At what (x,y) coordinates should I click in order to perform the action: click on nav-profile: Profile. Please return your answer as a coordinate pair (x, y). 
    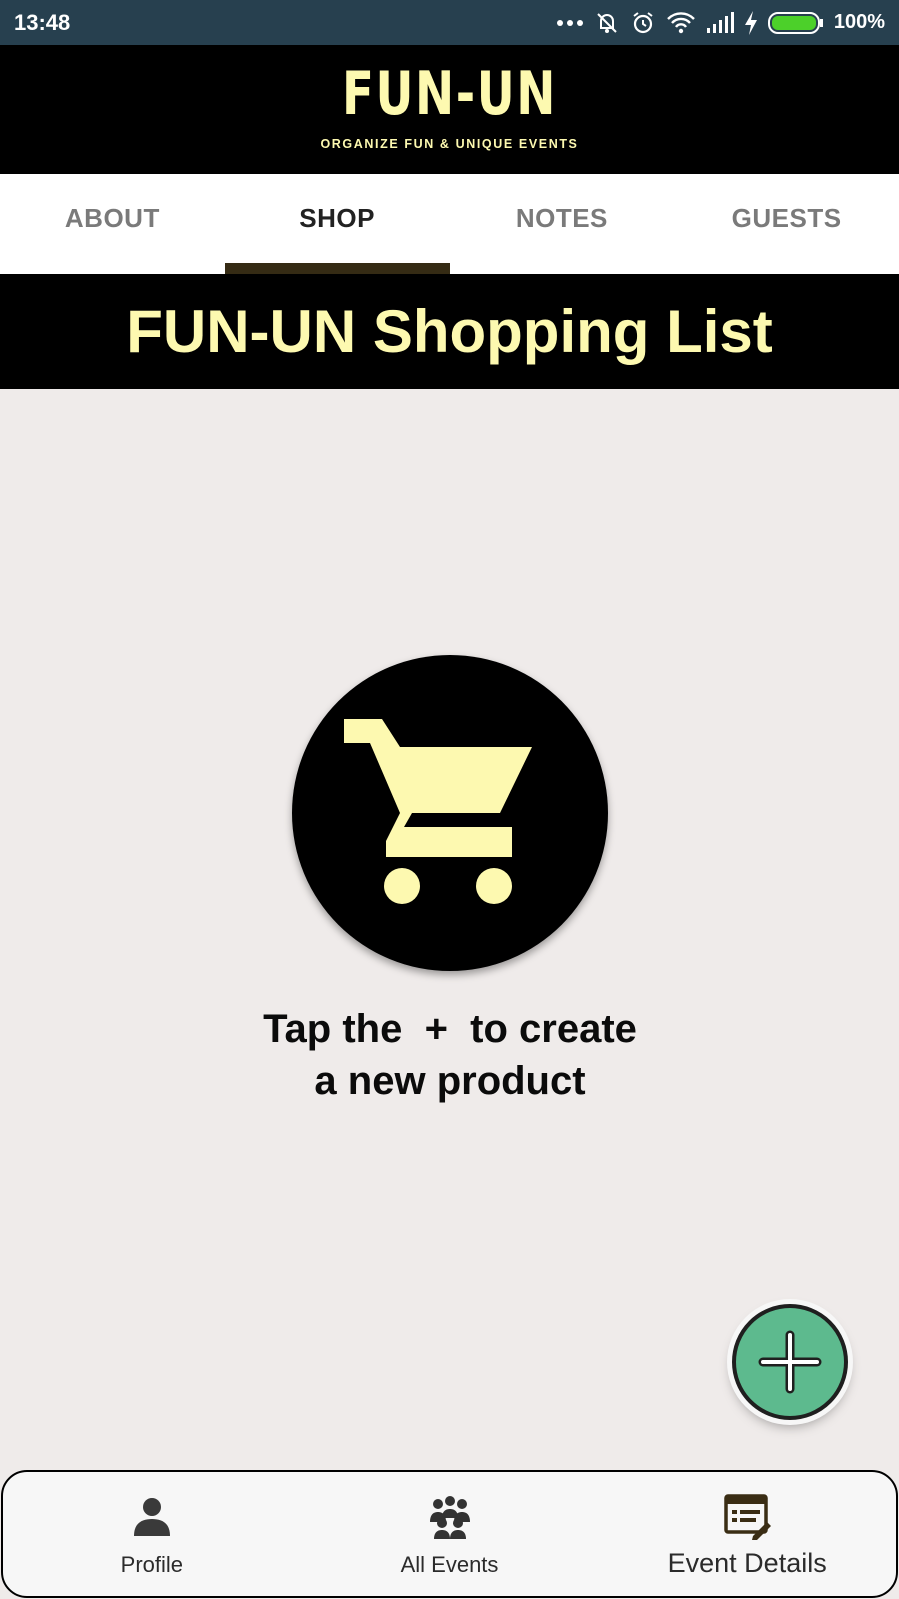
    Looking at the image, I should click on (152, 1534).